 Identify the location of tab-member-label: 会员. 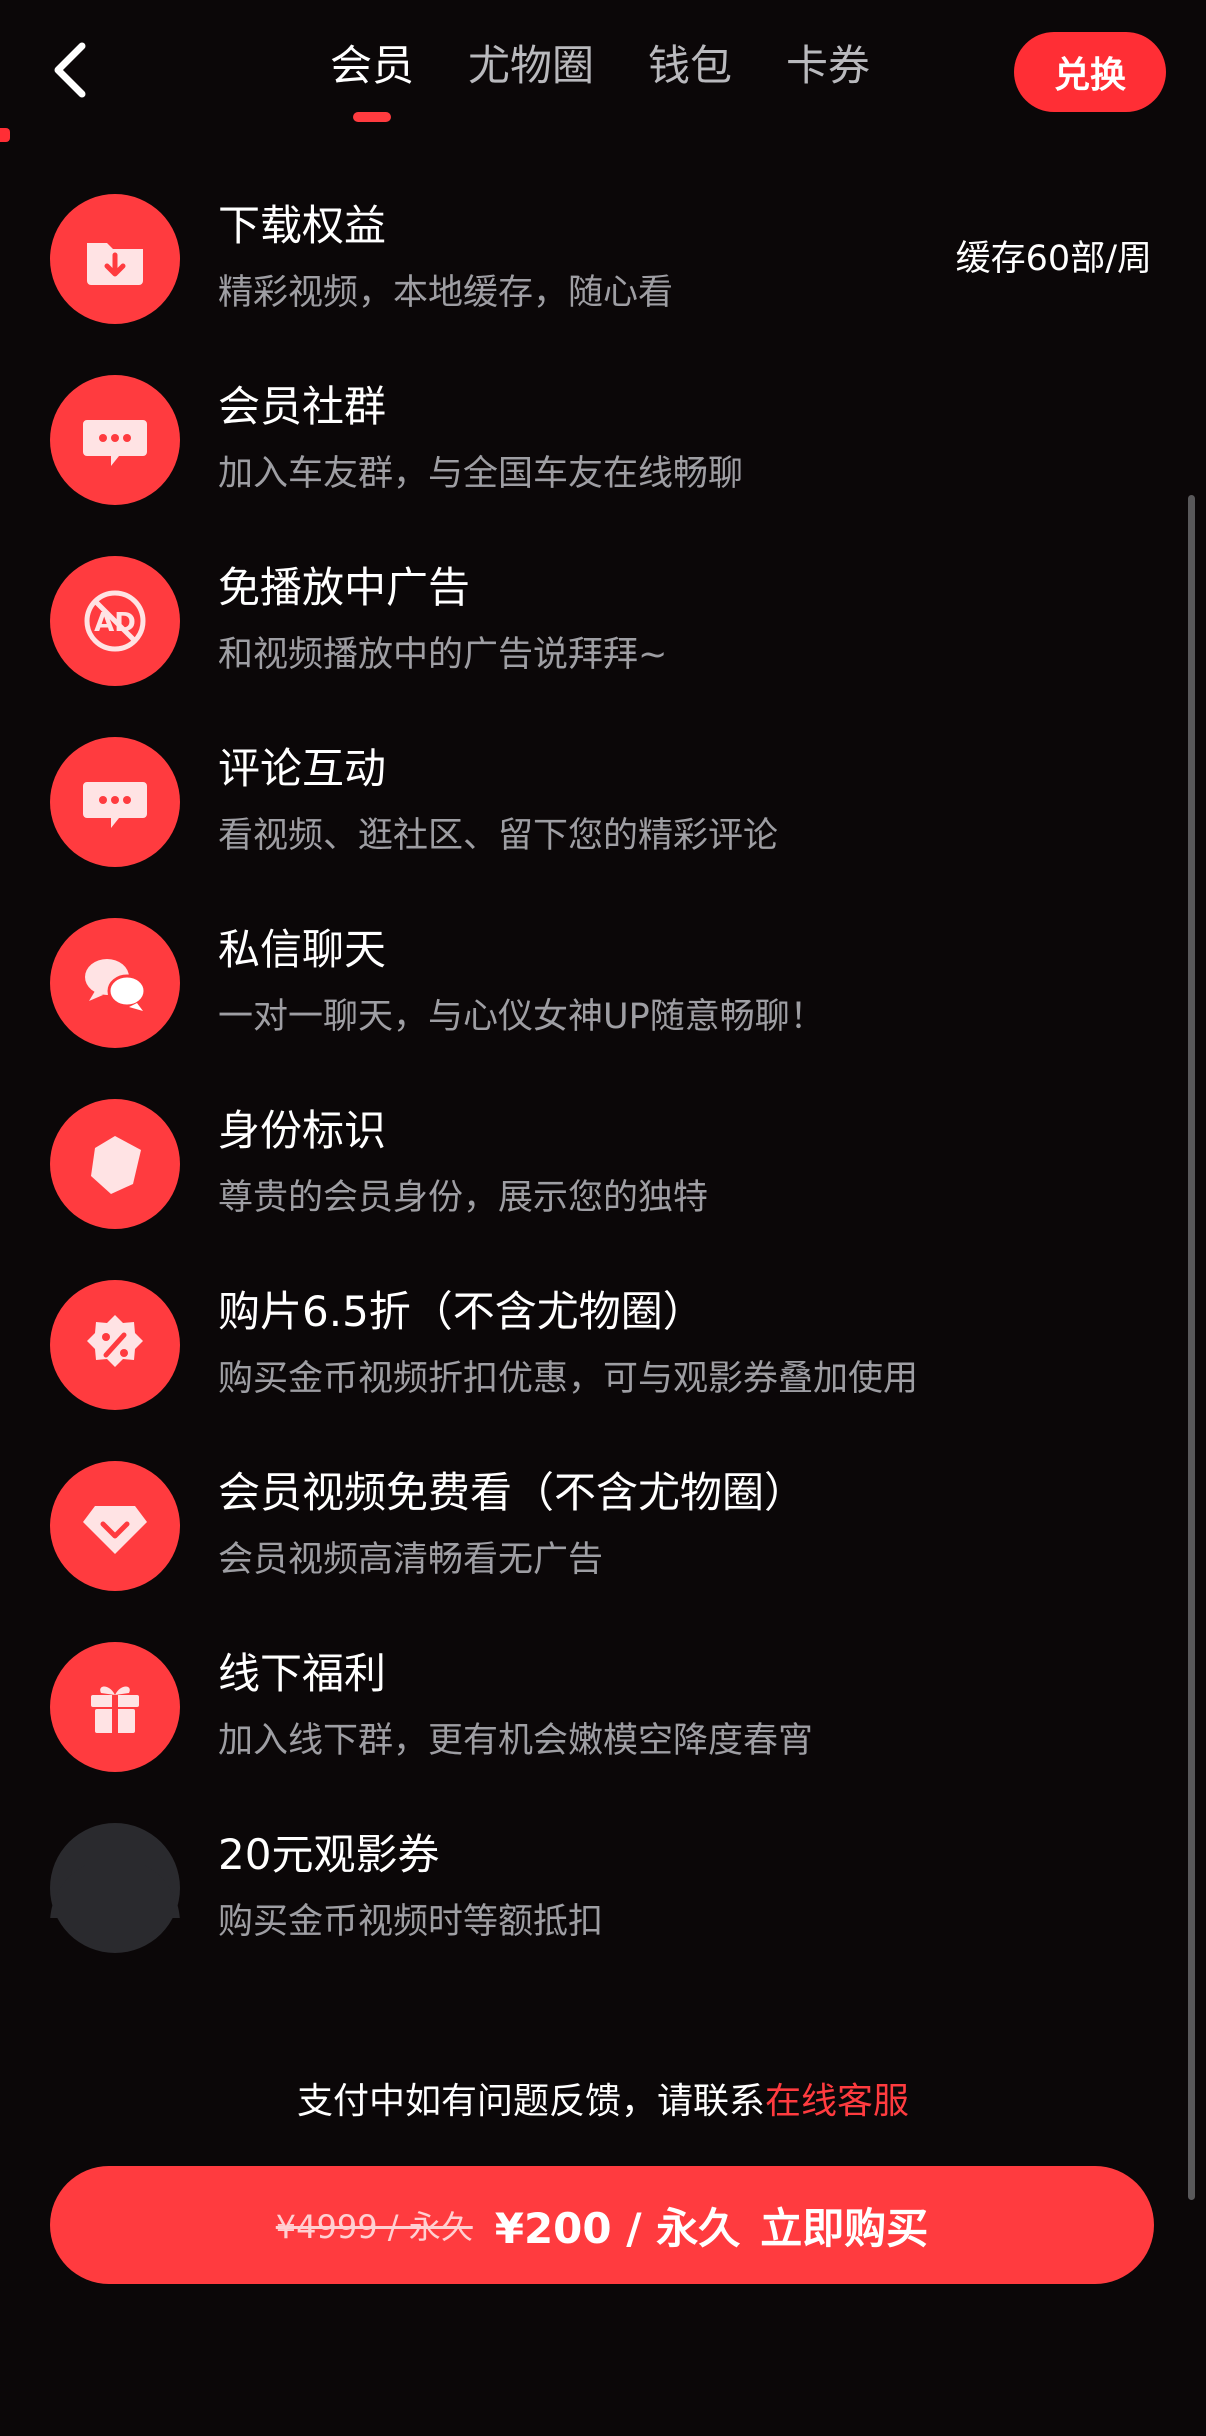
(372, 65).